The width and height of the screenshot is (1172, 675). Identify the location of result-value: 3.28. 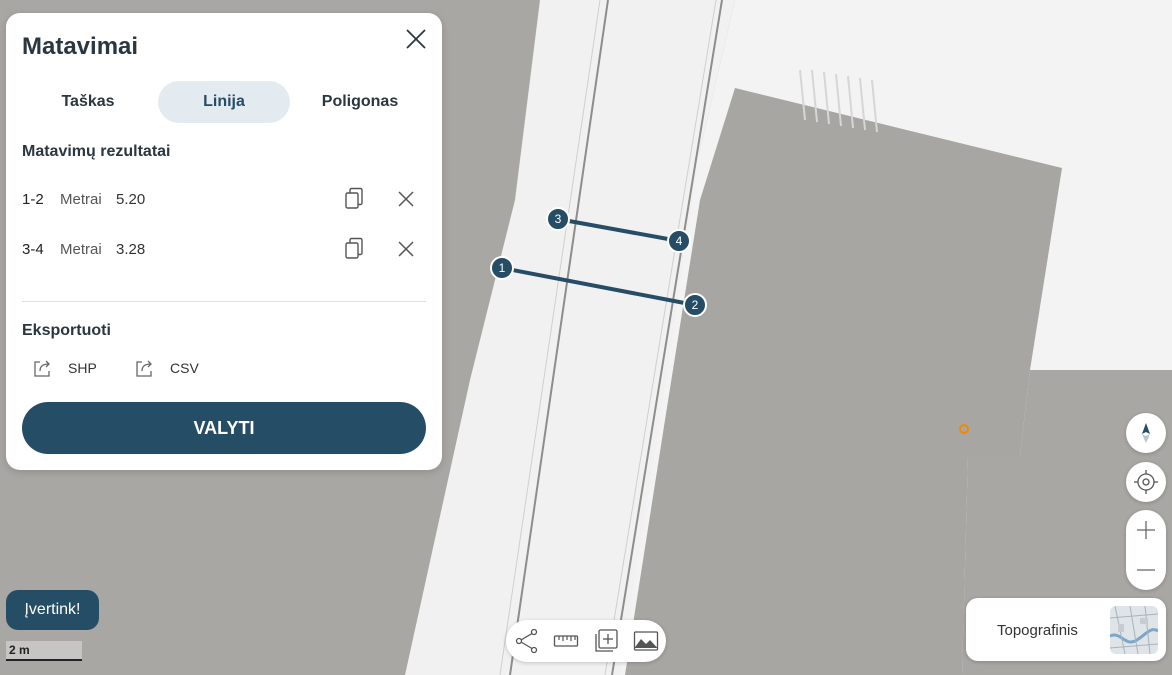
(131, 249).